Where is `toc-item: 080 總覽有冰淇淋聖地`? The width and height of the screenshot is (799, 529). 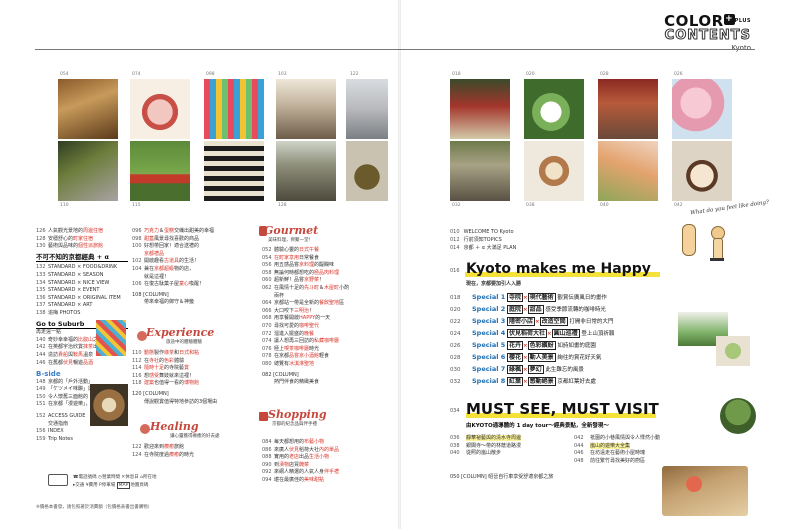 toc-item: 080 總覽有冰淇淋聖地 is located at coordinates (327, 365).